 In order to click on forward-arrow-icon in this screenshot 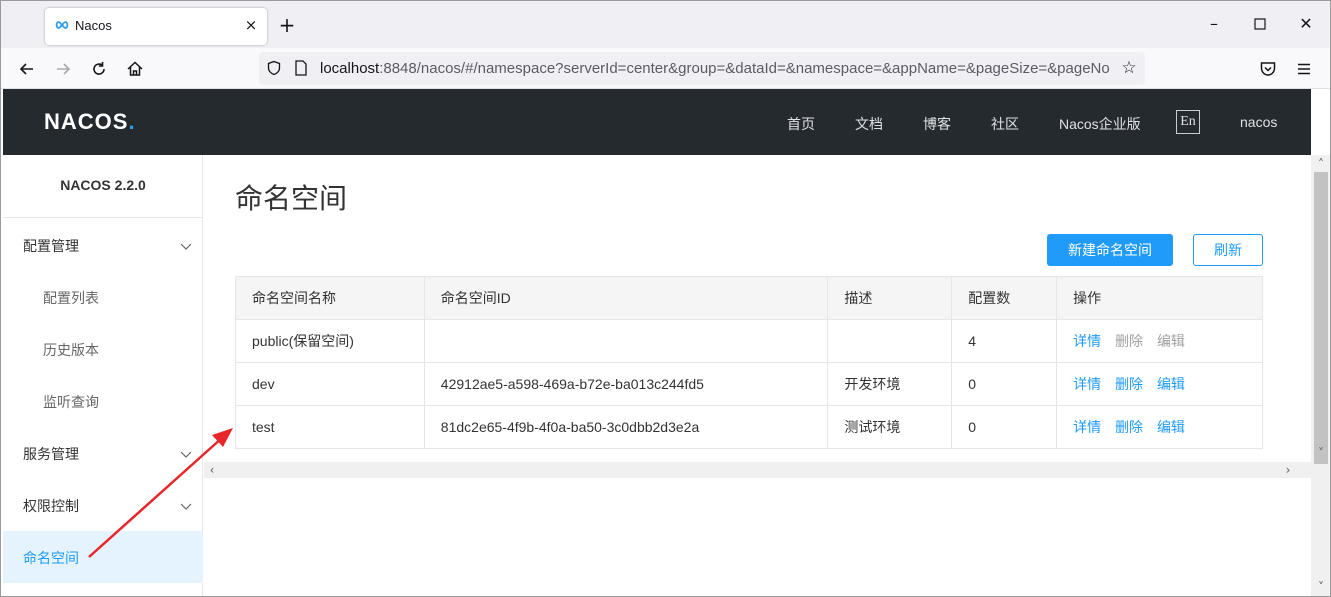, I will do `click(63, 69)`.